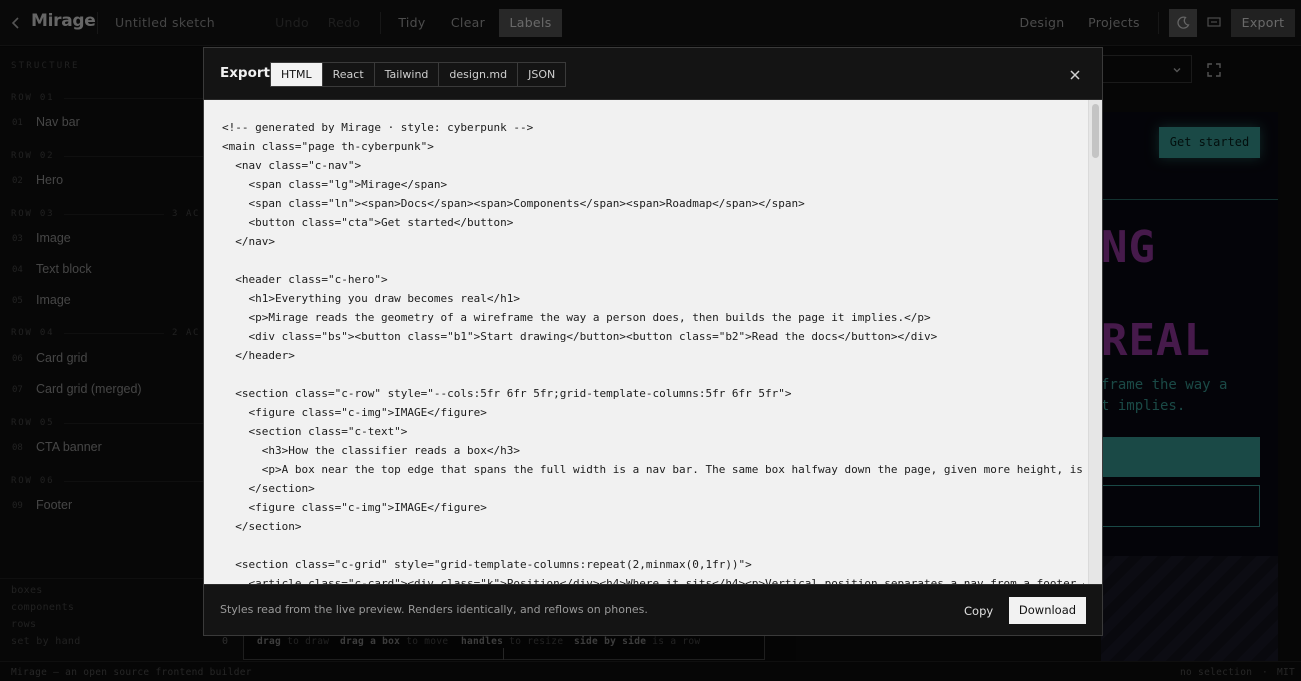 The height and width of the screenshot is (681, 1301). Describe the element at coordinates (33, 423) in the screenshot. I see `row-label: ROW 05` at that location.